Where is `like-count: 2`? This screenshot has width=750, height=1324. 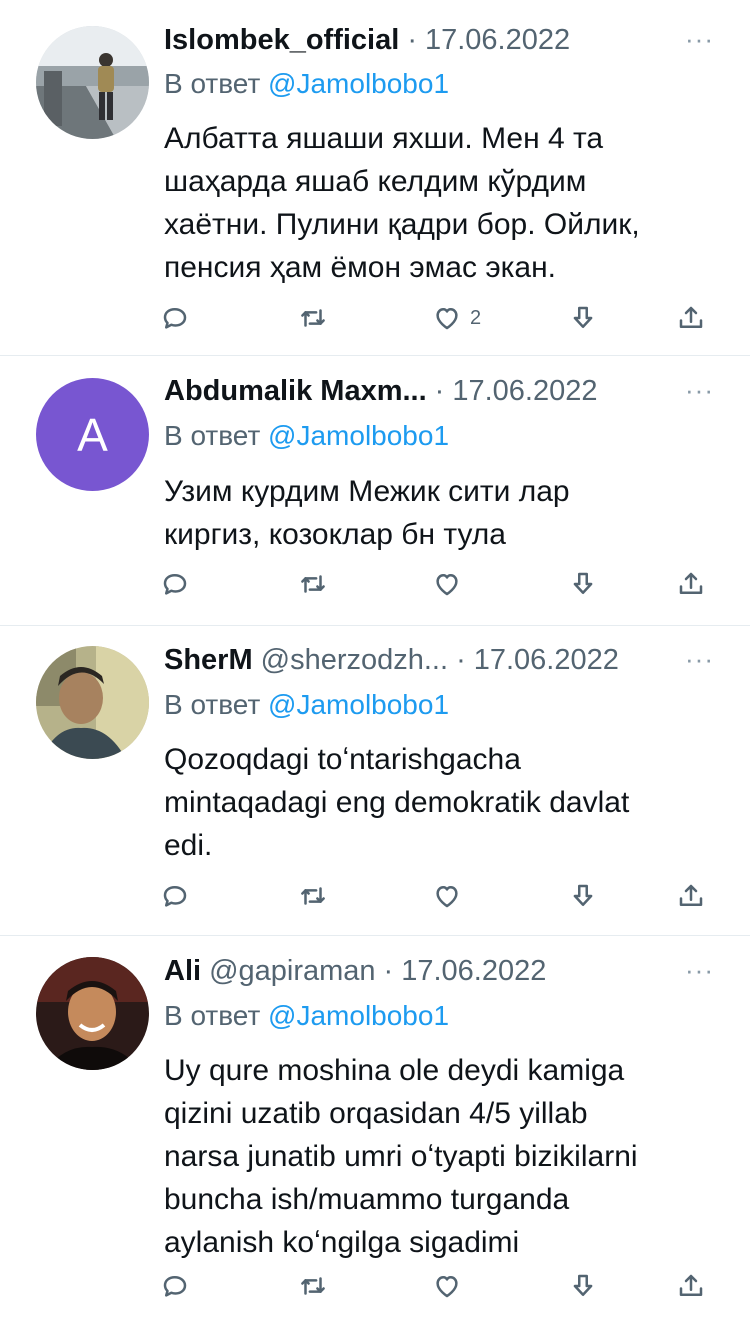 like-count: 2 is located at coordinates (476, 317).